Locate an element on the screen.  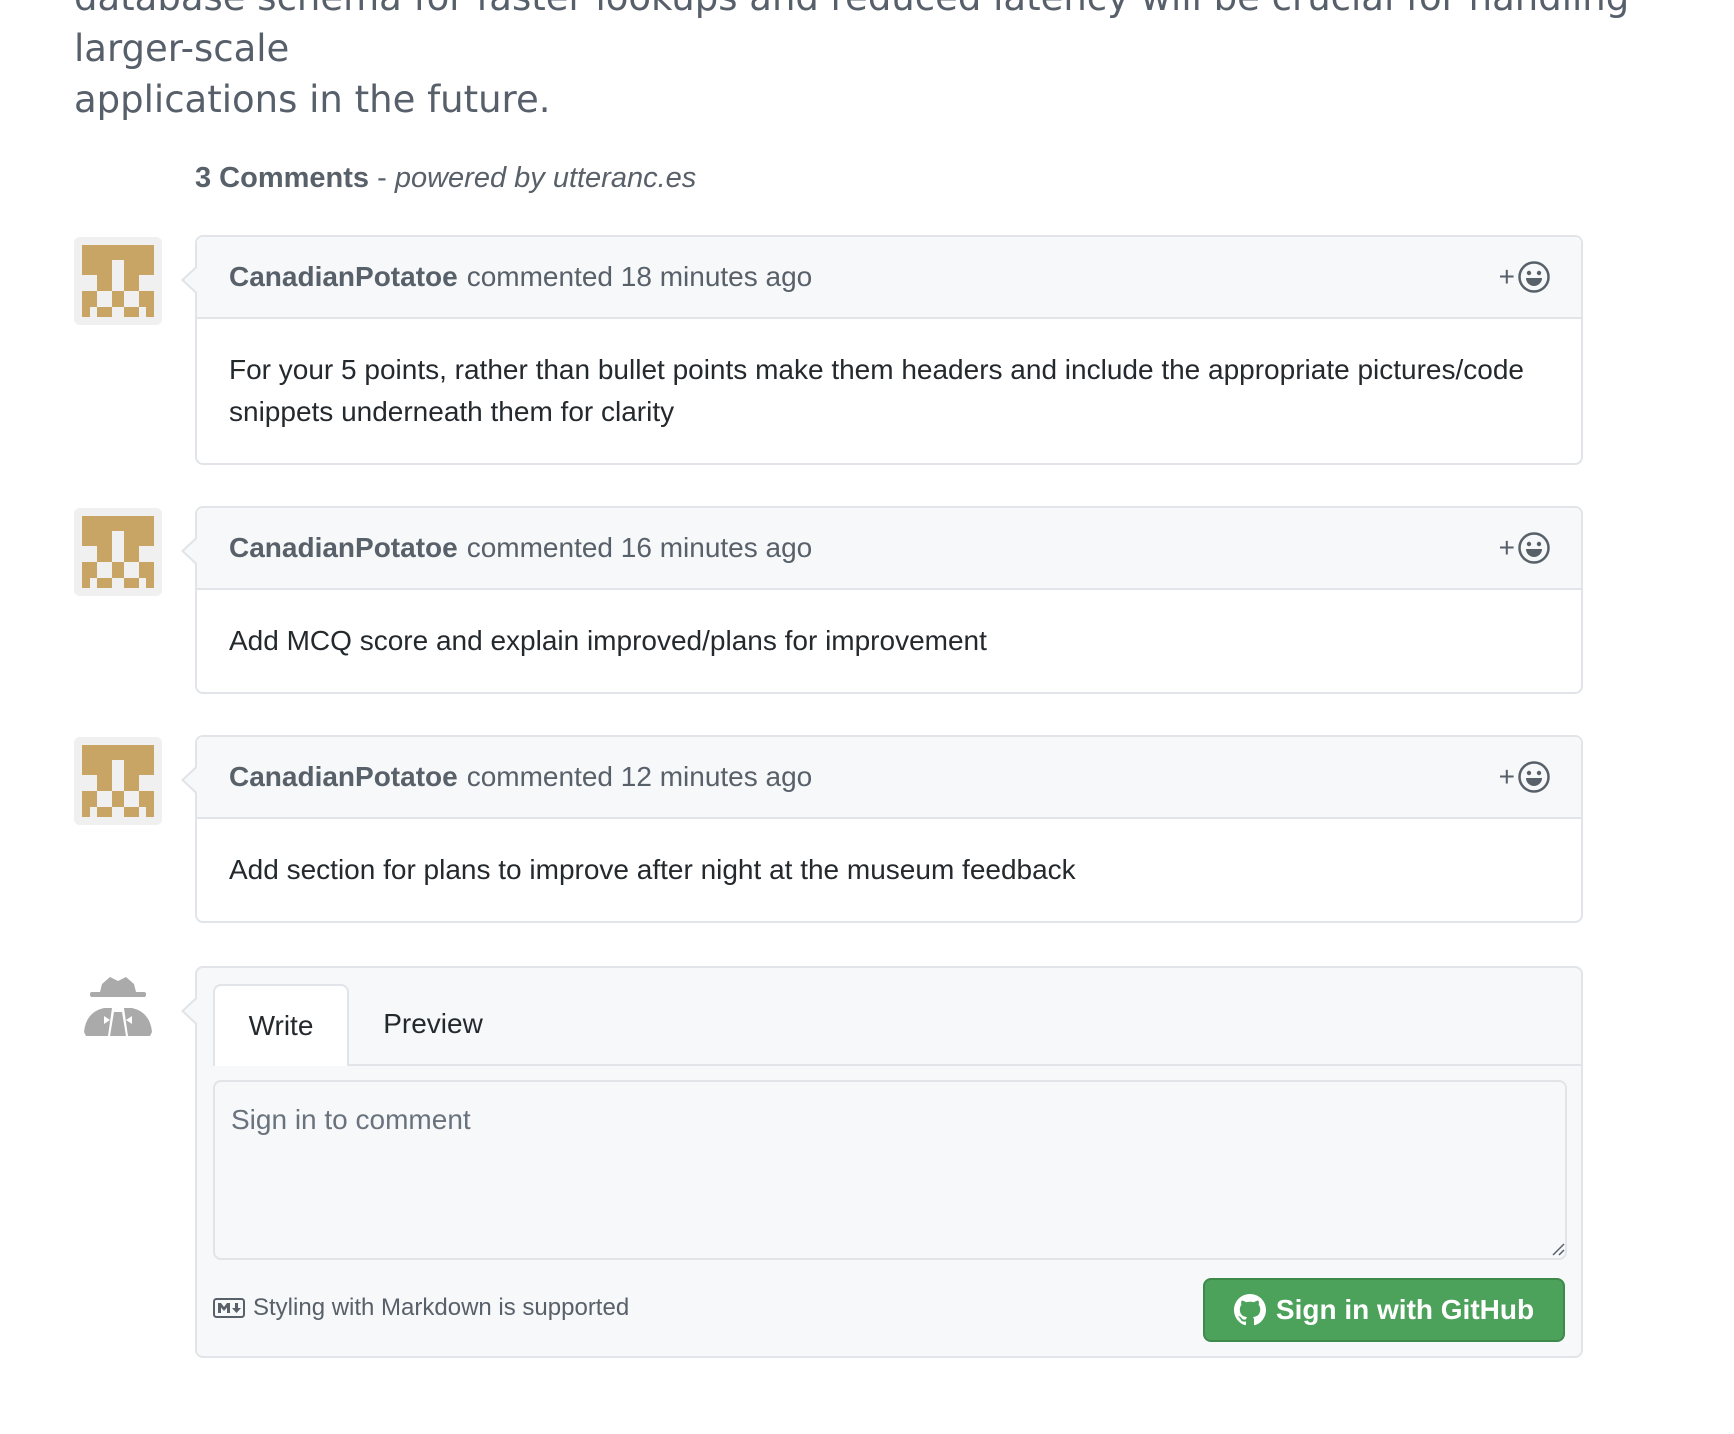
sign-in-label: Sign in with GitHub is located at coordinates (1405, 1309).